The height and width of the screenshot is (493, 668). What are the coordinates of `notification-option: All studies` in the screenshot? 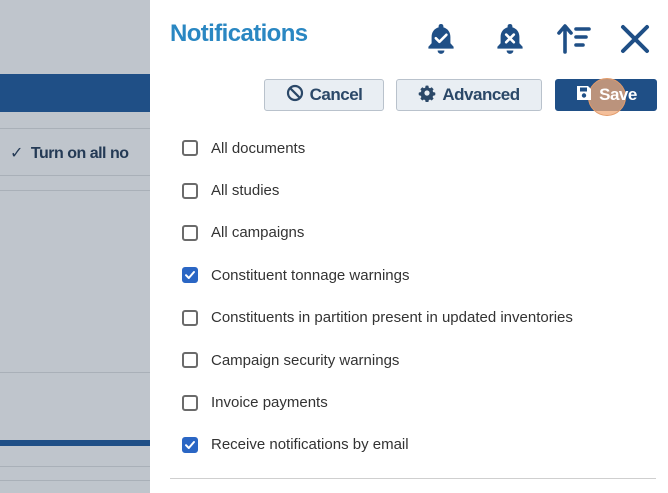 It's located at (417, 190).